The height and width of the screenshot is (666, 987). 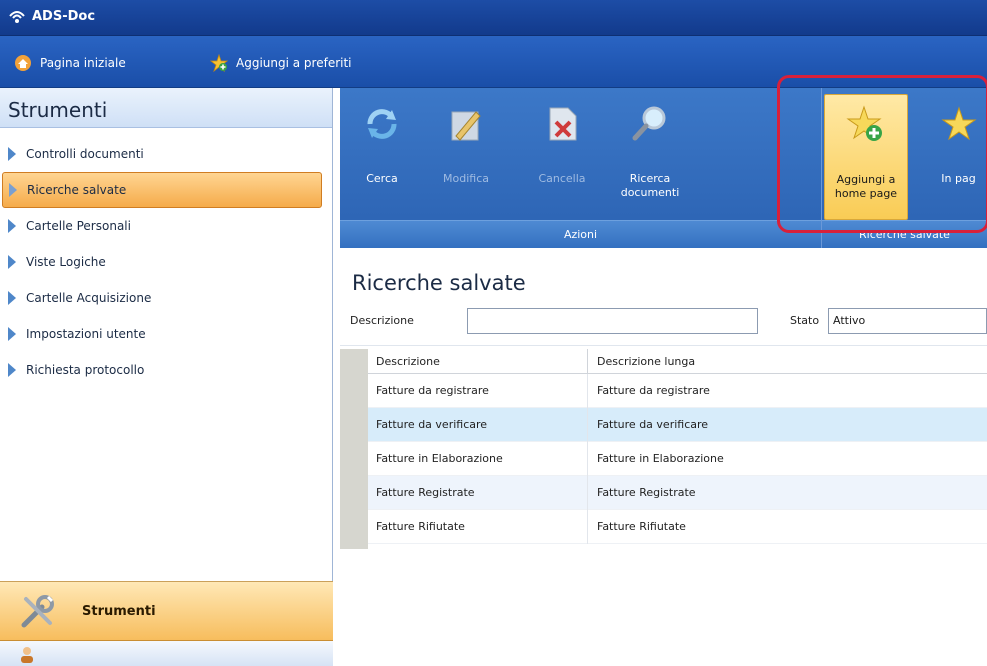 What do you see at coordinates (580, 234) in the screenshot?
I see `group-azioni-label: Azioni` at bounding box center [580, 234].